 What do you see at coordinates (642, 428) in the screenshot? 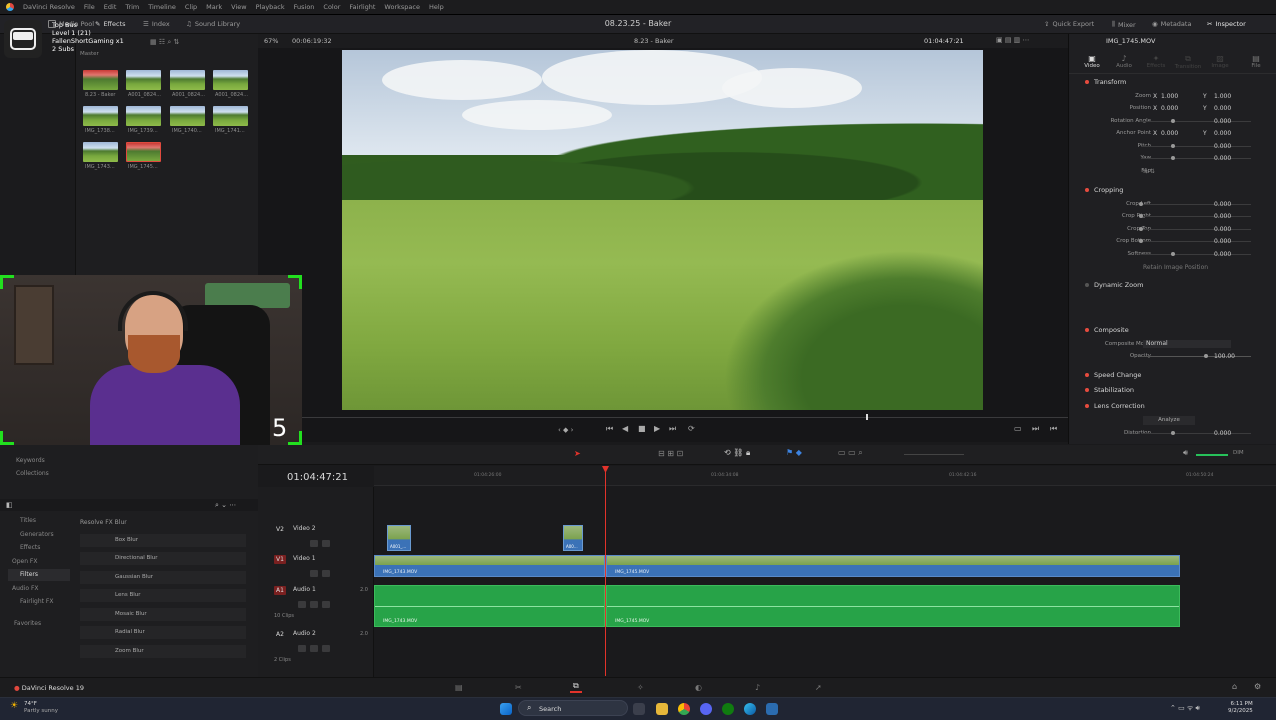
I see `stop-button: ■` at bounding box center [642, 428].